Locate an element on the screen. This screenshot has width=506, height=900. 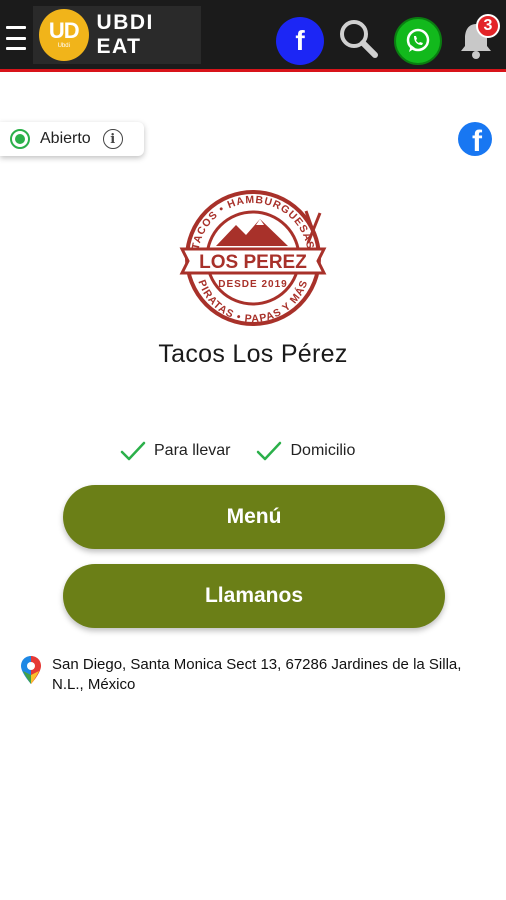
search-icon is located at coordinates (359, 39).